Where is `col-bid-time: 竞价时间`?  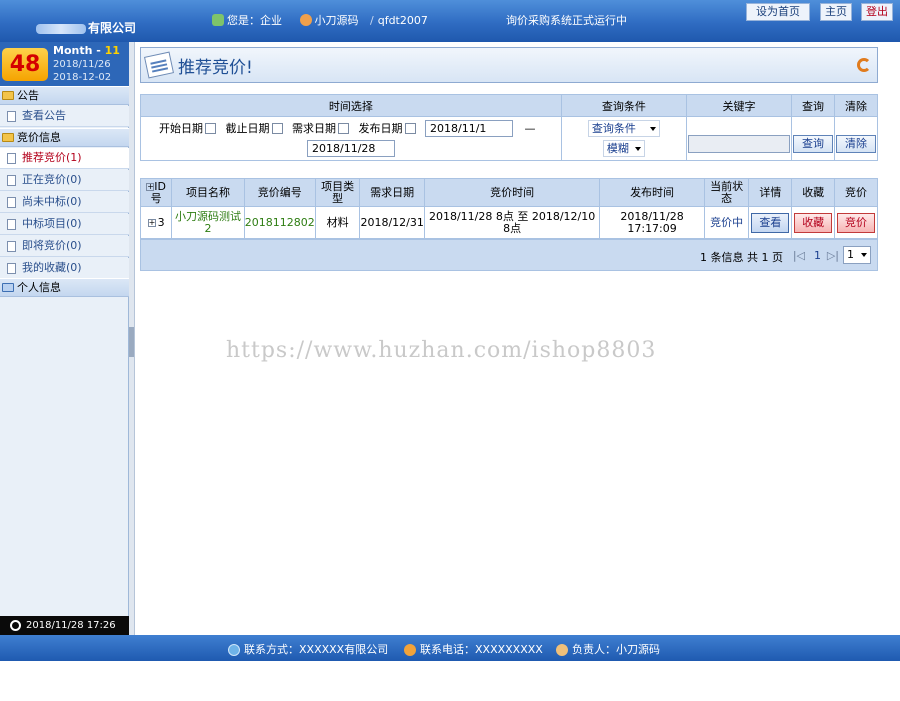
col-bid-time: 竞价时间 is located at coordinates (512, 192).